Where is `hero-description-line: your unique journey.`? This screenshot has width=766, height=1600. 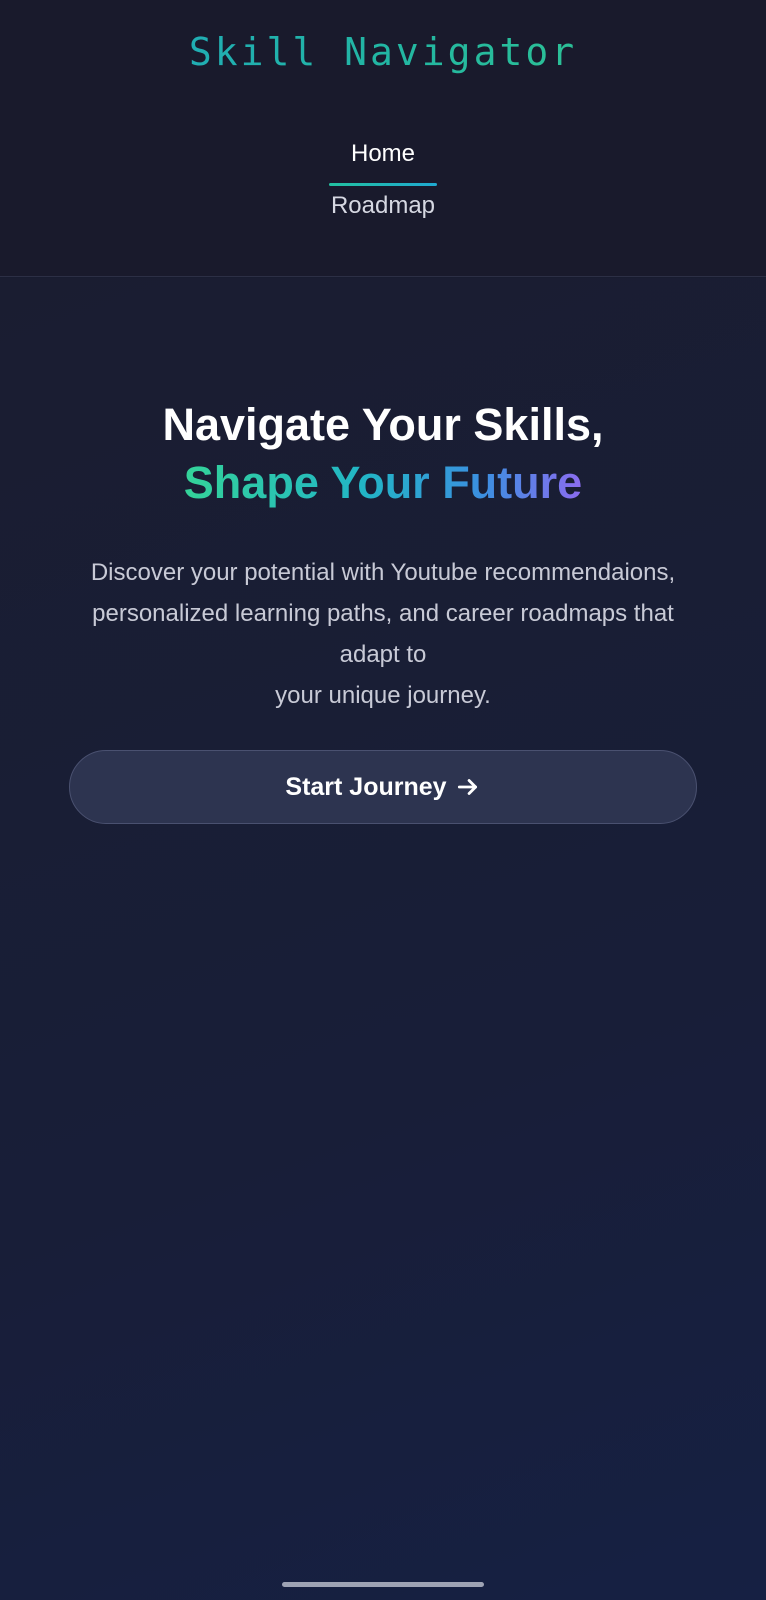 hero-description-line: your unique journey. is located at coordinates (383, 695).